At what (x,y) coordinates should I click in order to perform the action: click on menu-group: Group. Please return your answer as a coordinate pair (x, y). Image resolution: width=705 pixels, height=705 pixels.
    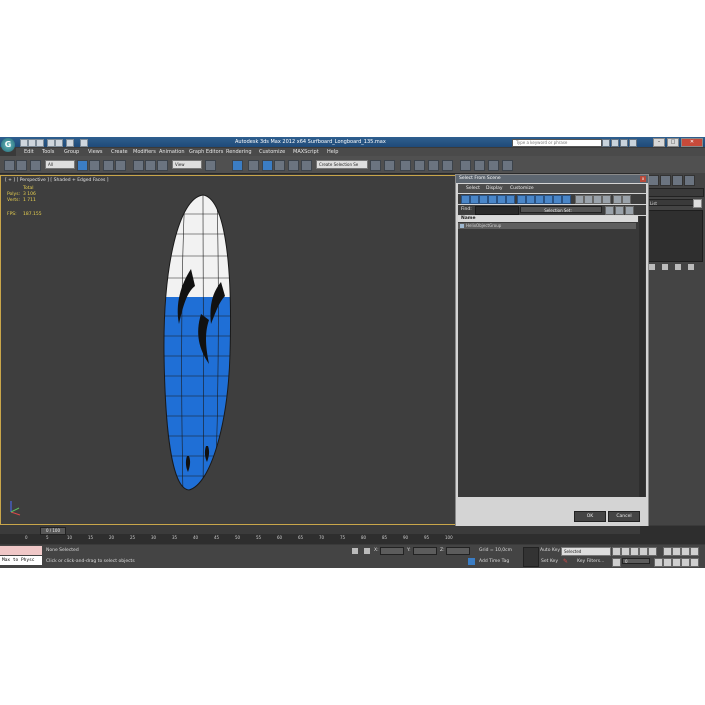
    Looking at the image, I should click on (71, 152).